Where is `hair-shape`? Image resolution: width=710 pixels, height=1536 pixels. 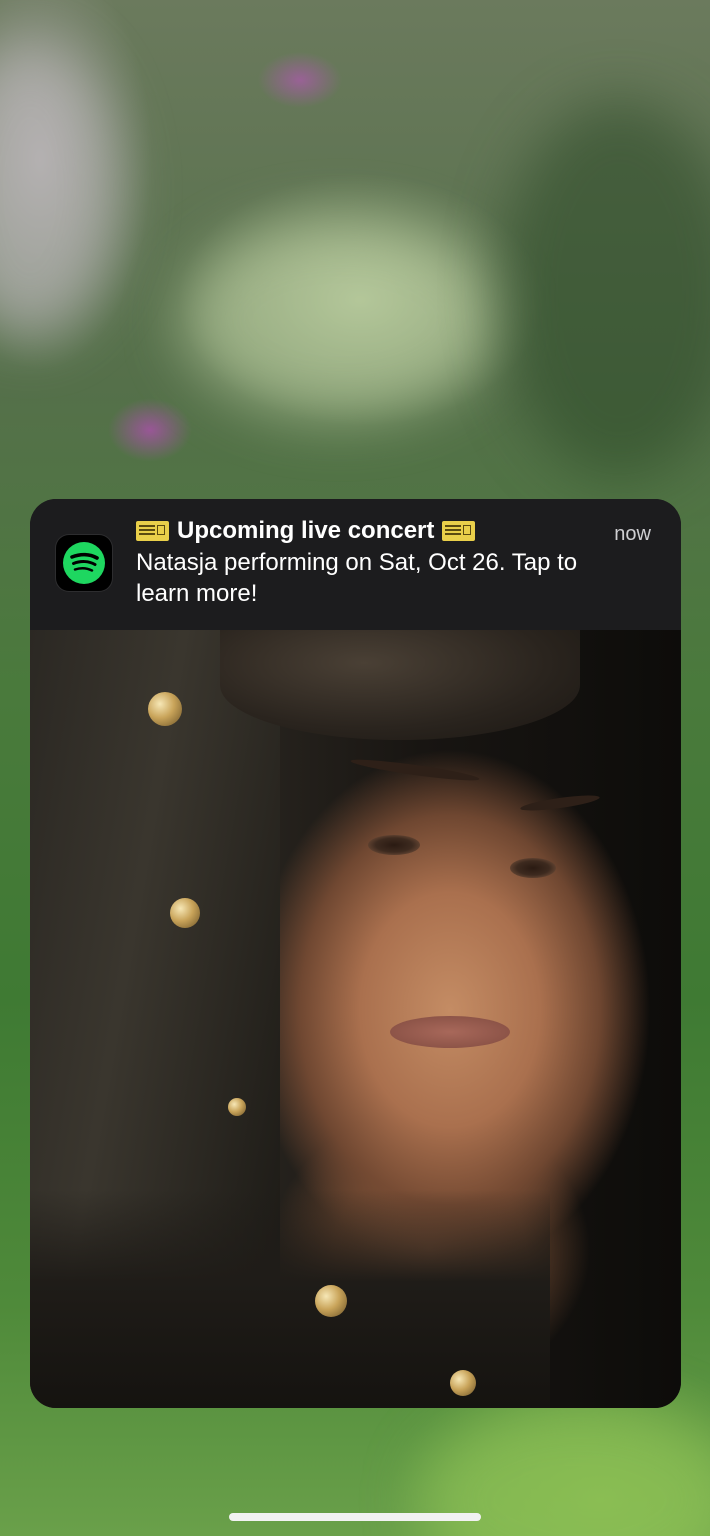
hair-shape is located at coordinates (400, 685).